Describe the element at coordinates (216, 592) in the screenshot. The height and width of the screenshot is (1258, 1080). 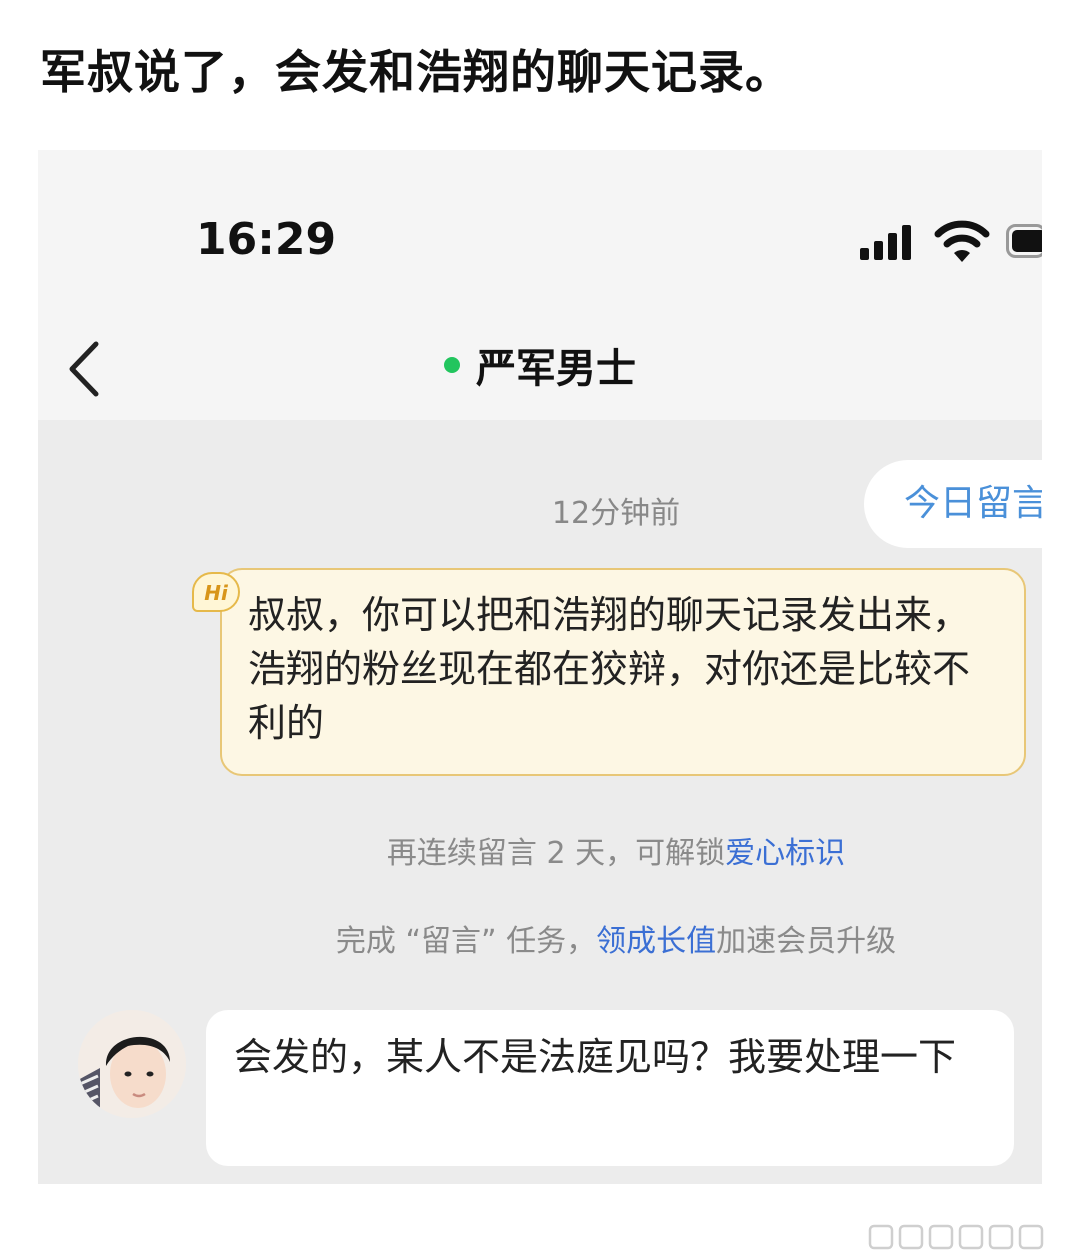
I see `hi-badge-icon: Hi` at that location.